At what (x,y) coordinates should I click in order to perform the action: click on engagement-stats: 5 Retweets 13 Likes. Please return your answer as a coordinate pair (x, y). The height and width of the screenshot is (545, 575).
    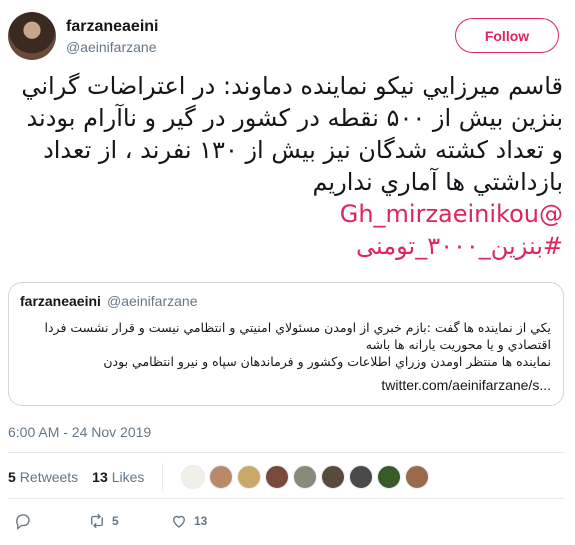
    Looking at the image, I should click on (220, 477).